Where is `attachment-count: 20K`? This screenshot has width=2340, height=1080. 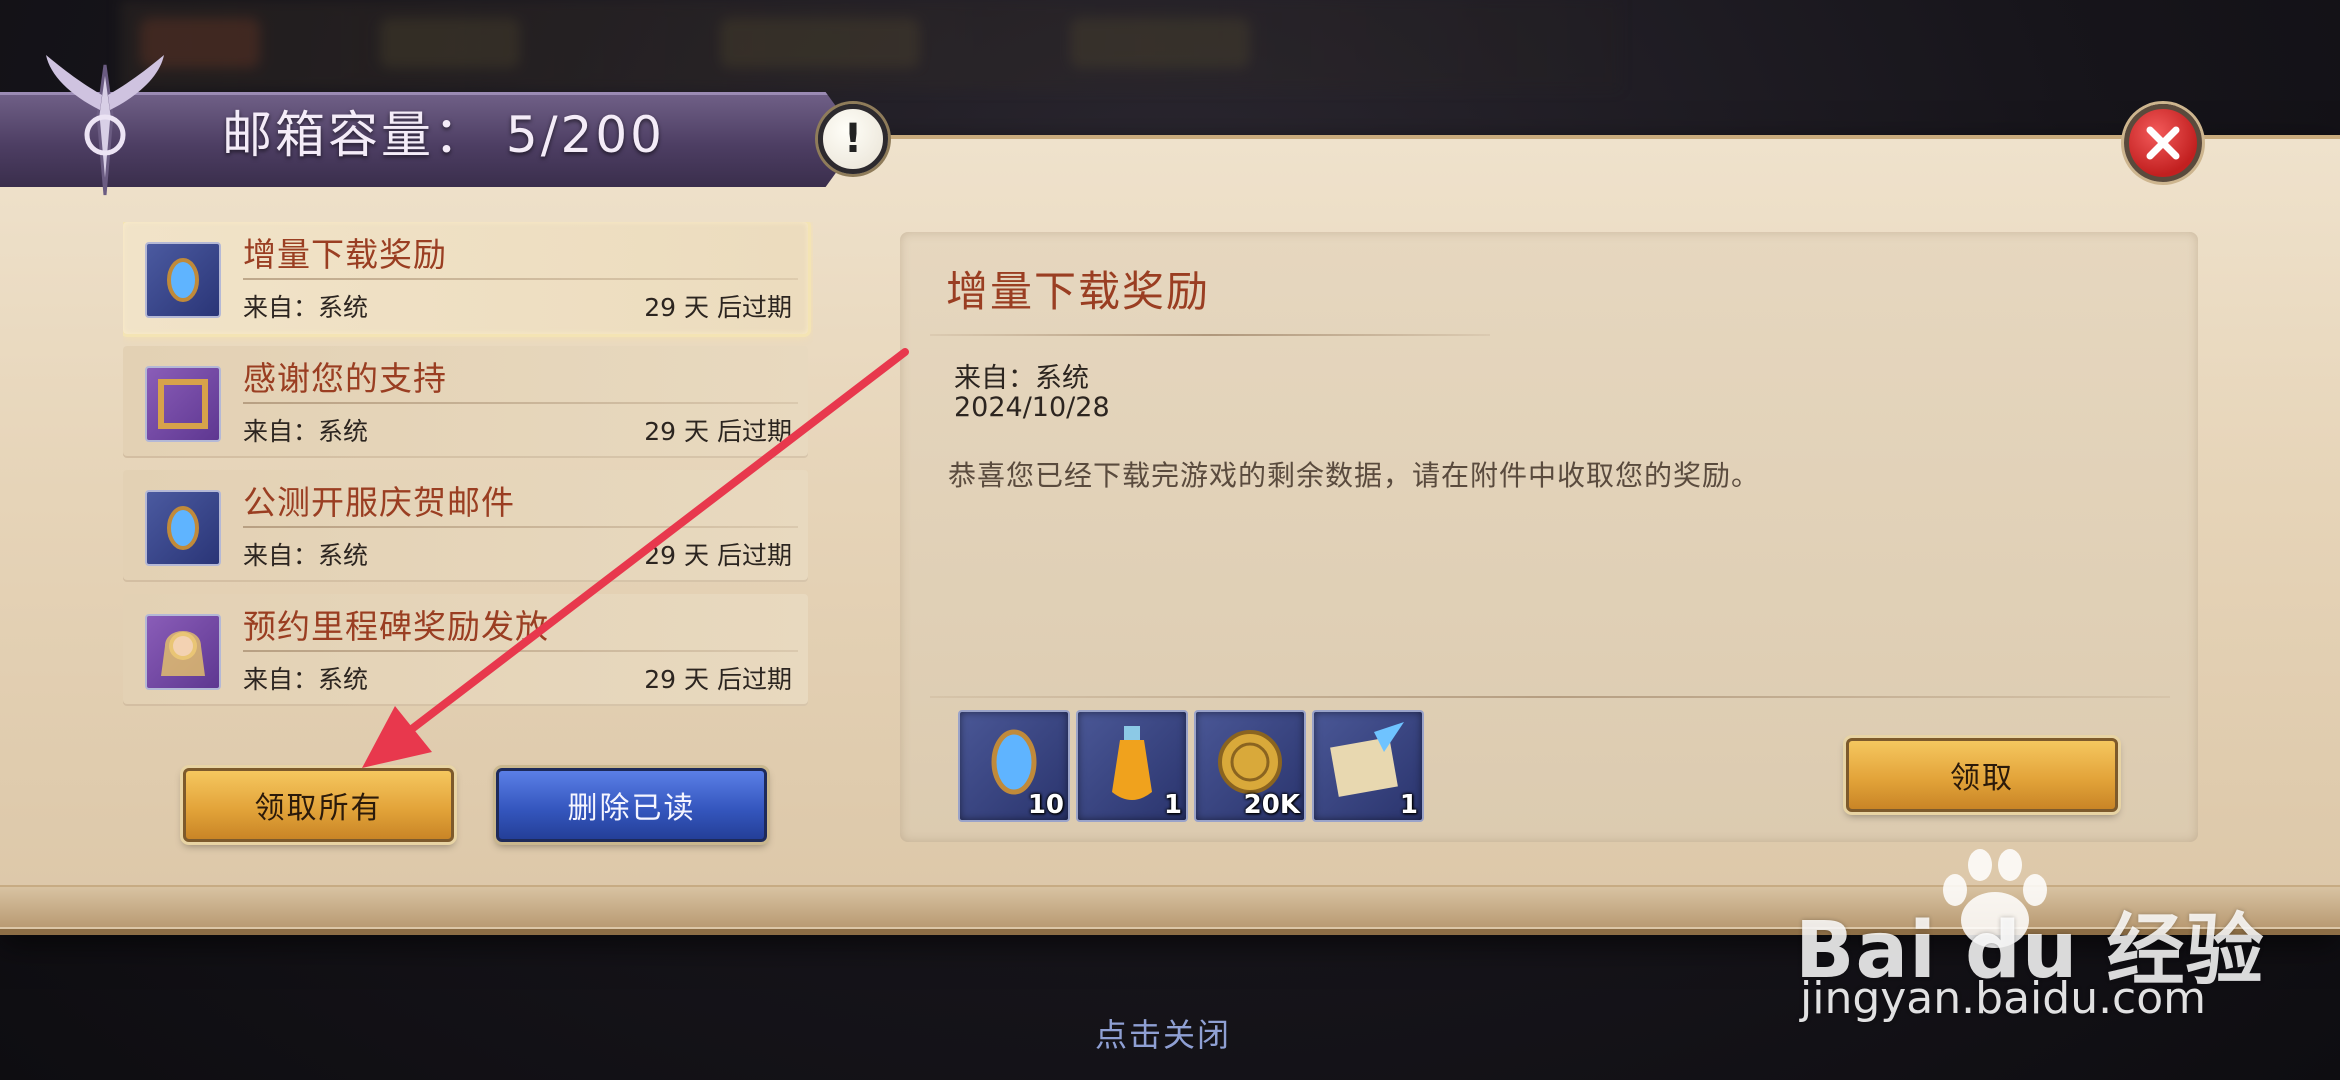
attachment-count: 20K is located at coordinates (1271, 805).